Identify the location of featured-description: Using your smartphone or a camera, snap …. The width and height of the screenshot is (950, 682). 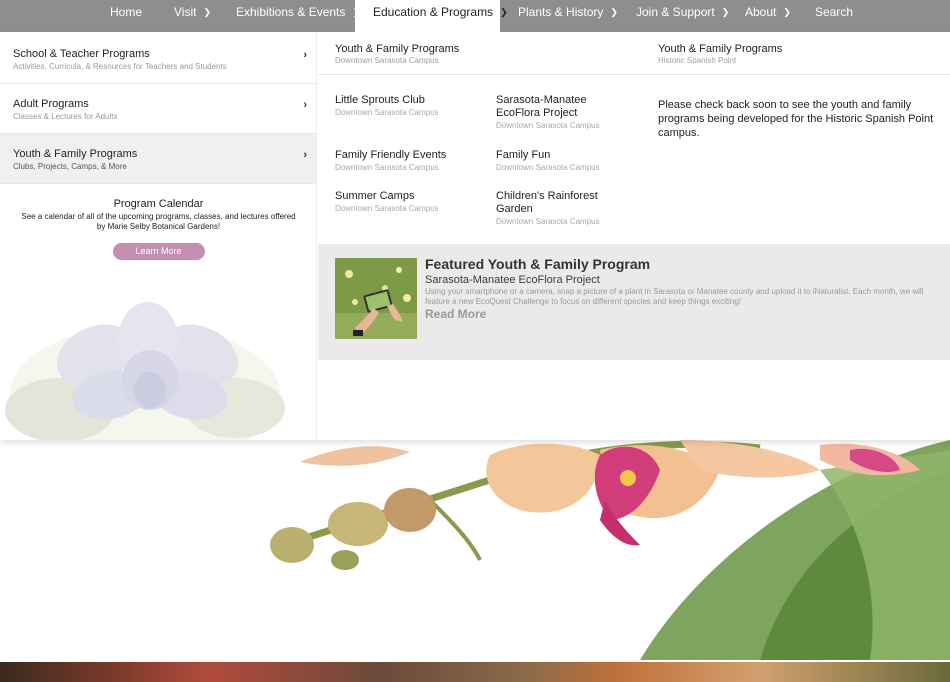
(674, 296).